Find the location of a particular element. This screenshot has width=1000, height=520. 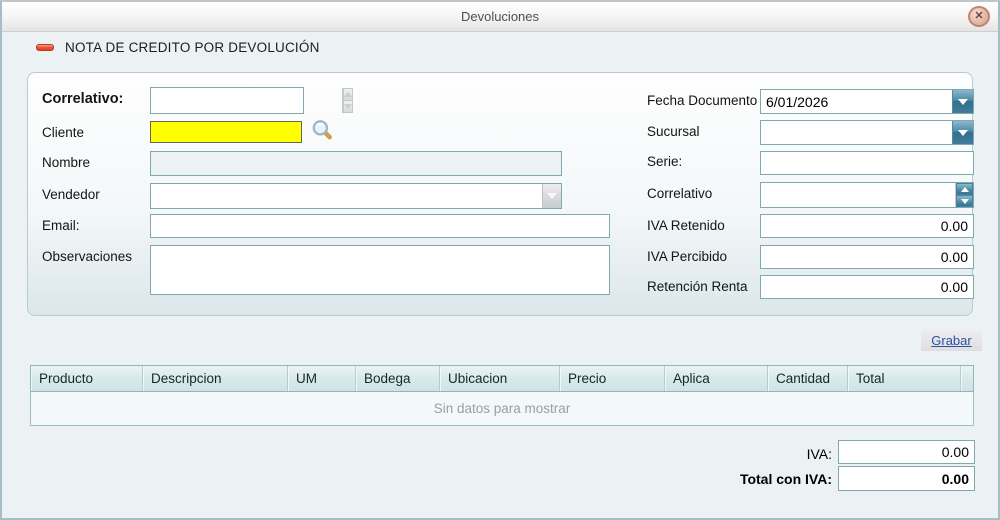

grid-empty-row: Sin datos para mostrar is located at coordinates (502, 409).